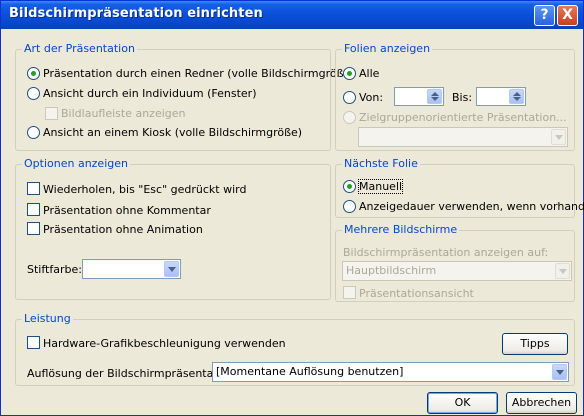  What do you see at coordinates (381, 163) in the screenshot?
I see `group-title: Nächste Folie` at bounding box center [381, 163].